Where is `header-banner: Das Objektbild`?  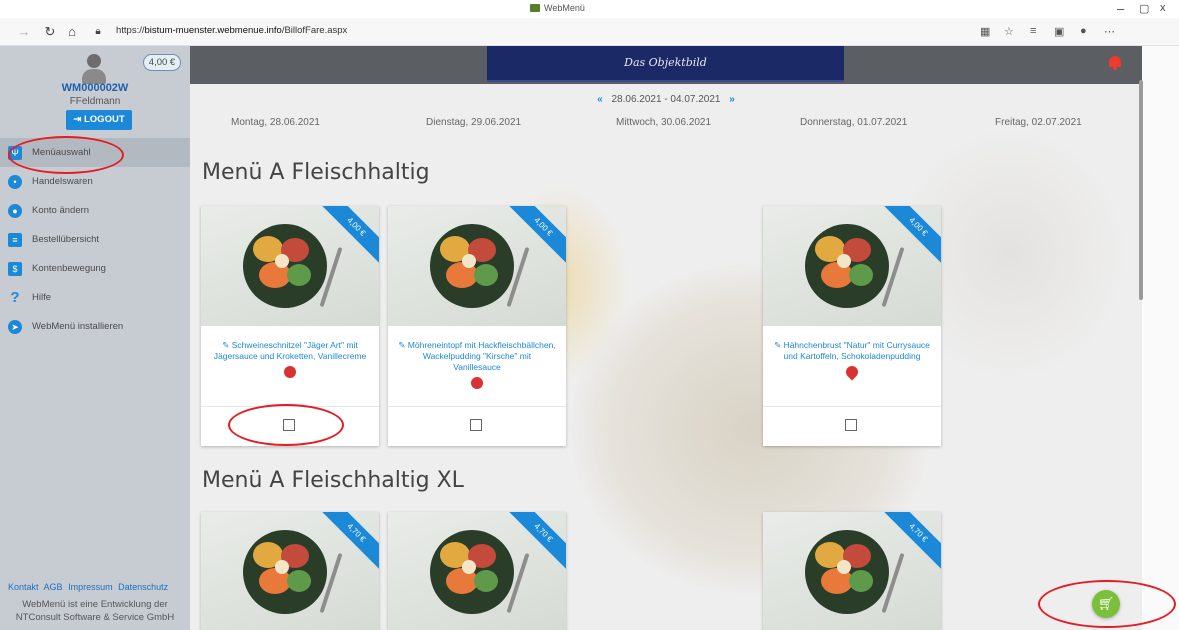
header-banner: Das Objektbild is located at coordinates (665, 64).